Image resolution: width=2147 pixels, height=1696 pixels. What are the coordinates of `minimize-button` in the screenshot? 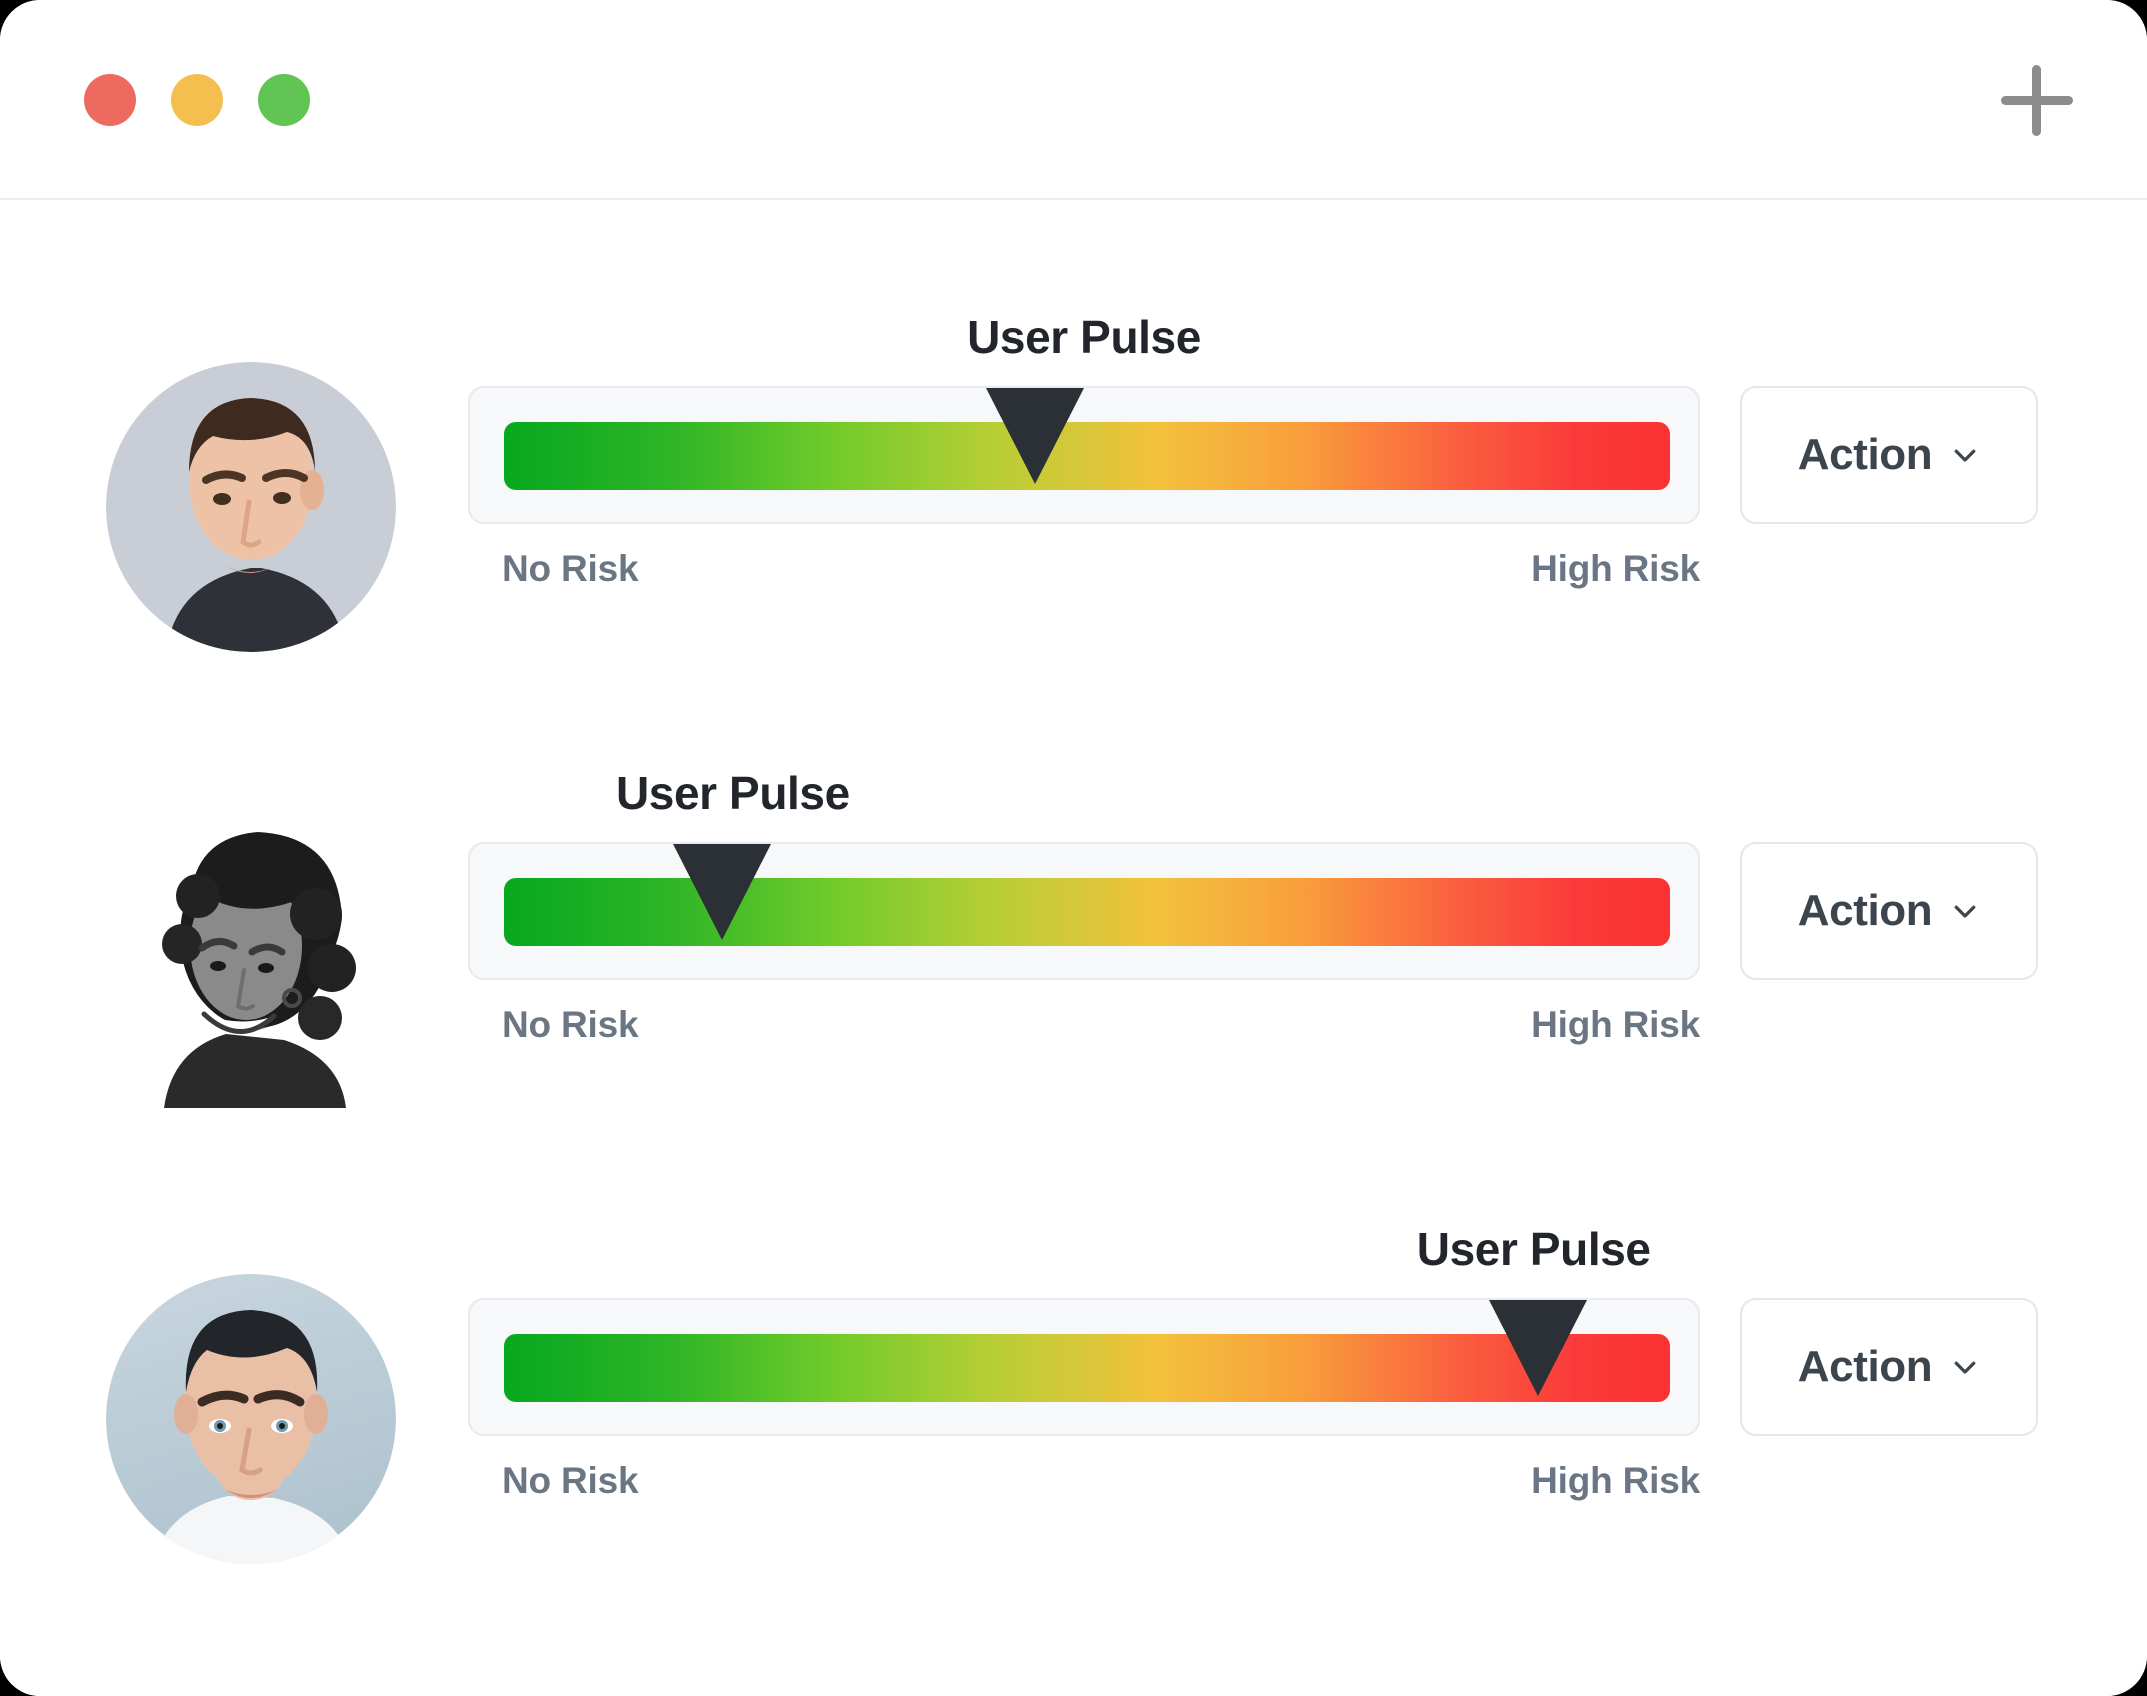 It's located at (197, 100).